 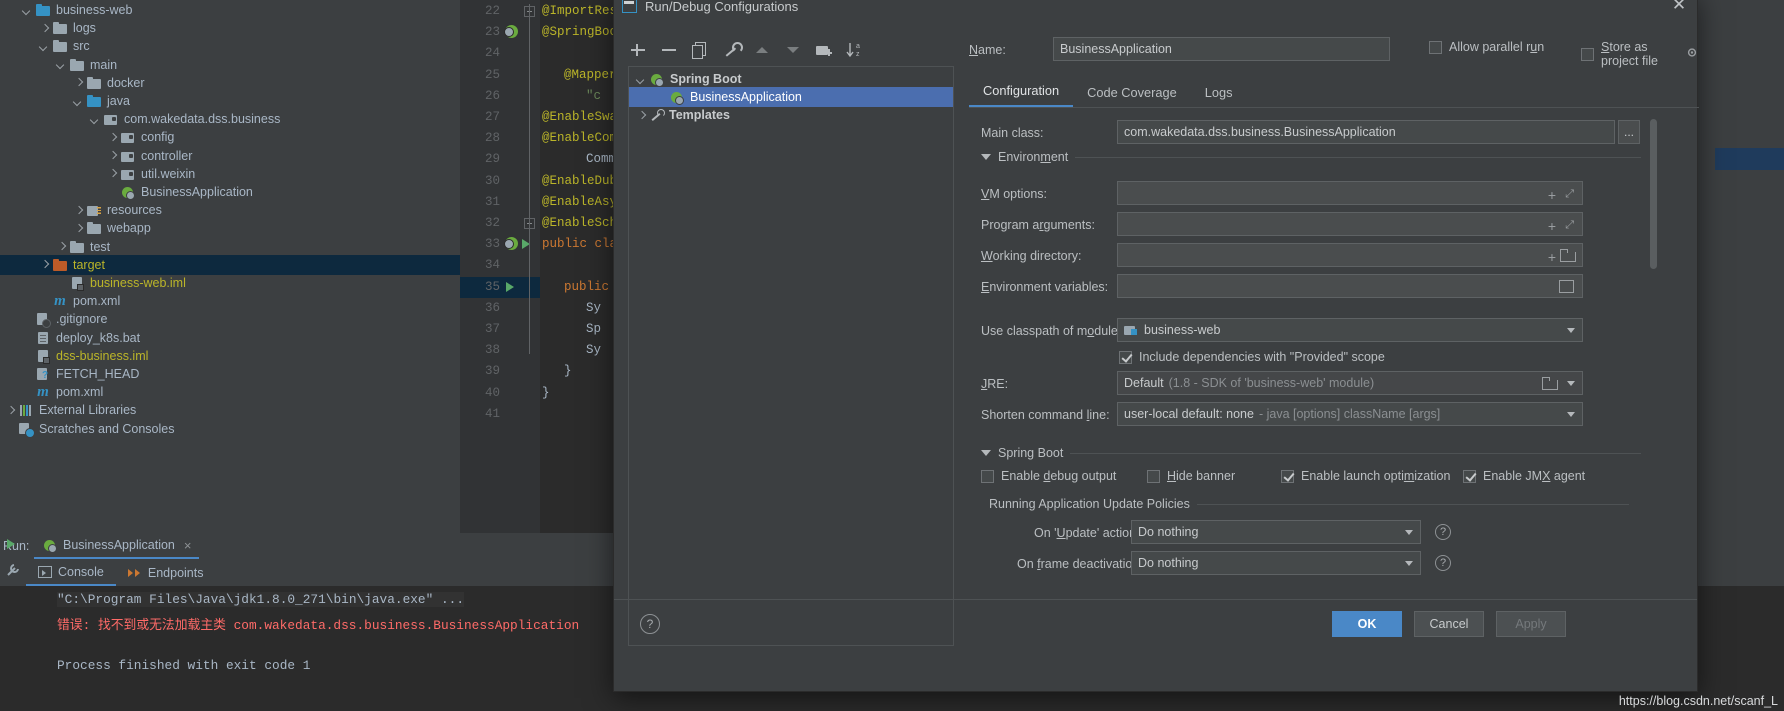 I want to click on on-frame-deactivation-combo: Do nothing, so click(x=1276, y=563).